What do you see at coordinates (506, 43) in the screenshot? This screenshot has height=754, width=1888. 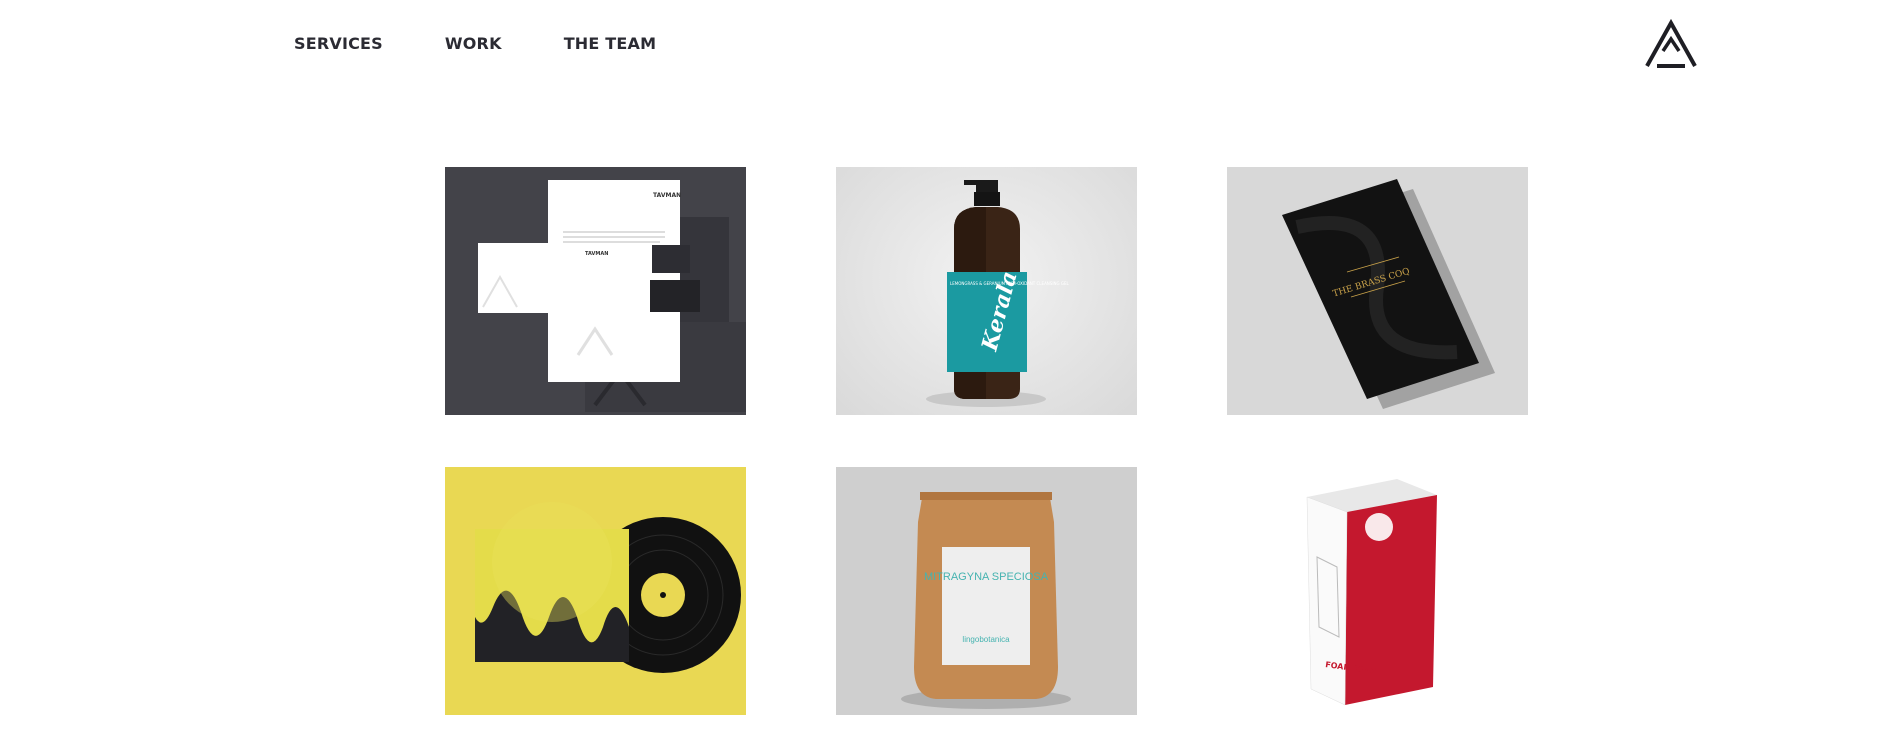 I see `main-nav: SERVICES WORK THE TEAM` at bounding box center [506, 43].